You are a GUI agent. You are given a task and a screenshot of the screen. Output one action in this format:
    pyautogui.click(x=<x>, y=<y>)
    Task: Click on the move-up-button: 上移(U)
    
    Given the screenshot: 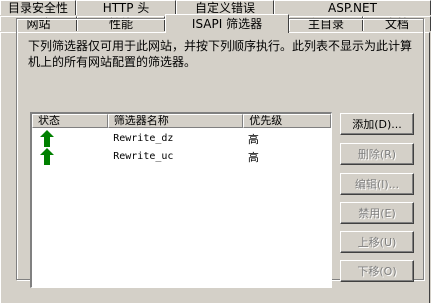 What is the action you would take?
    pyautogui.click(x=377, y=242)
    